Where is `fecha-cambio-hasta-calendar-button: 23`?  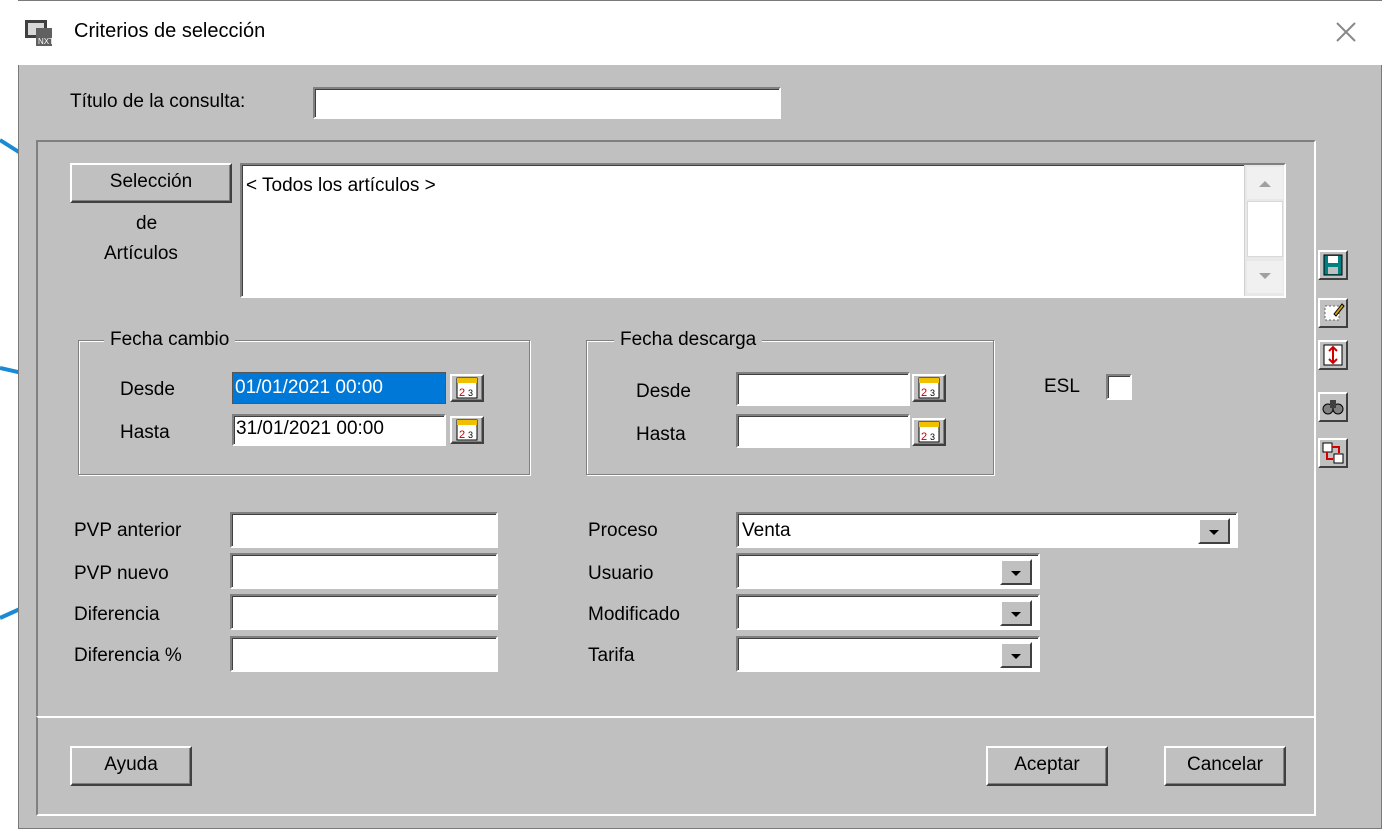
fecha-cambio-hasta-calendar-button: 23 is located at coordinates (467, 430).